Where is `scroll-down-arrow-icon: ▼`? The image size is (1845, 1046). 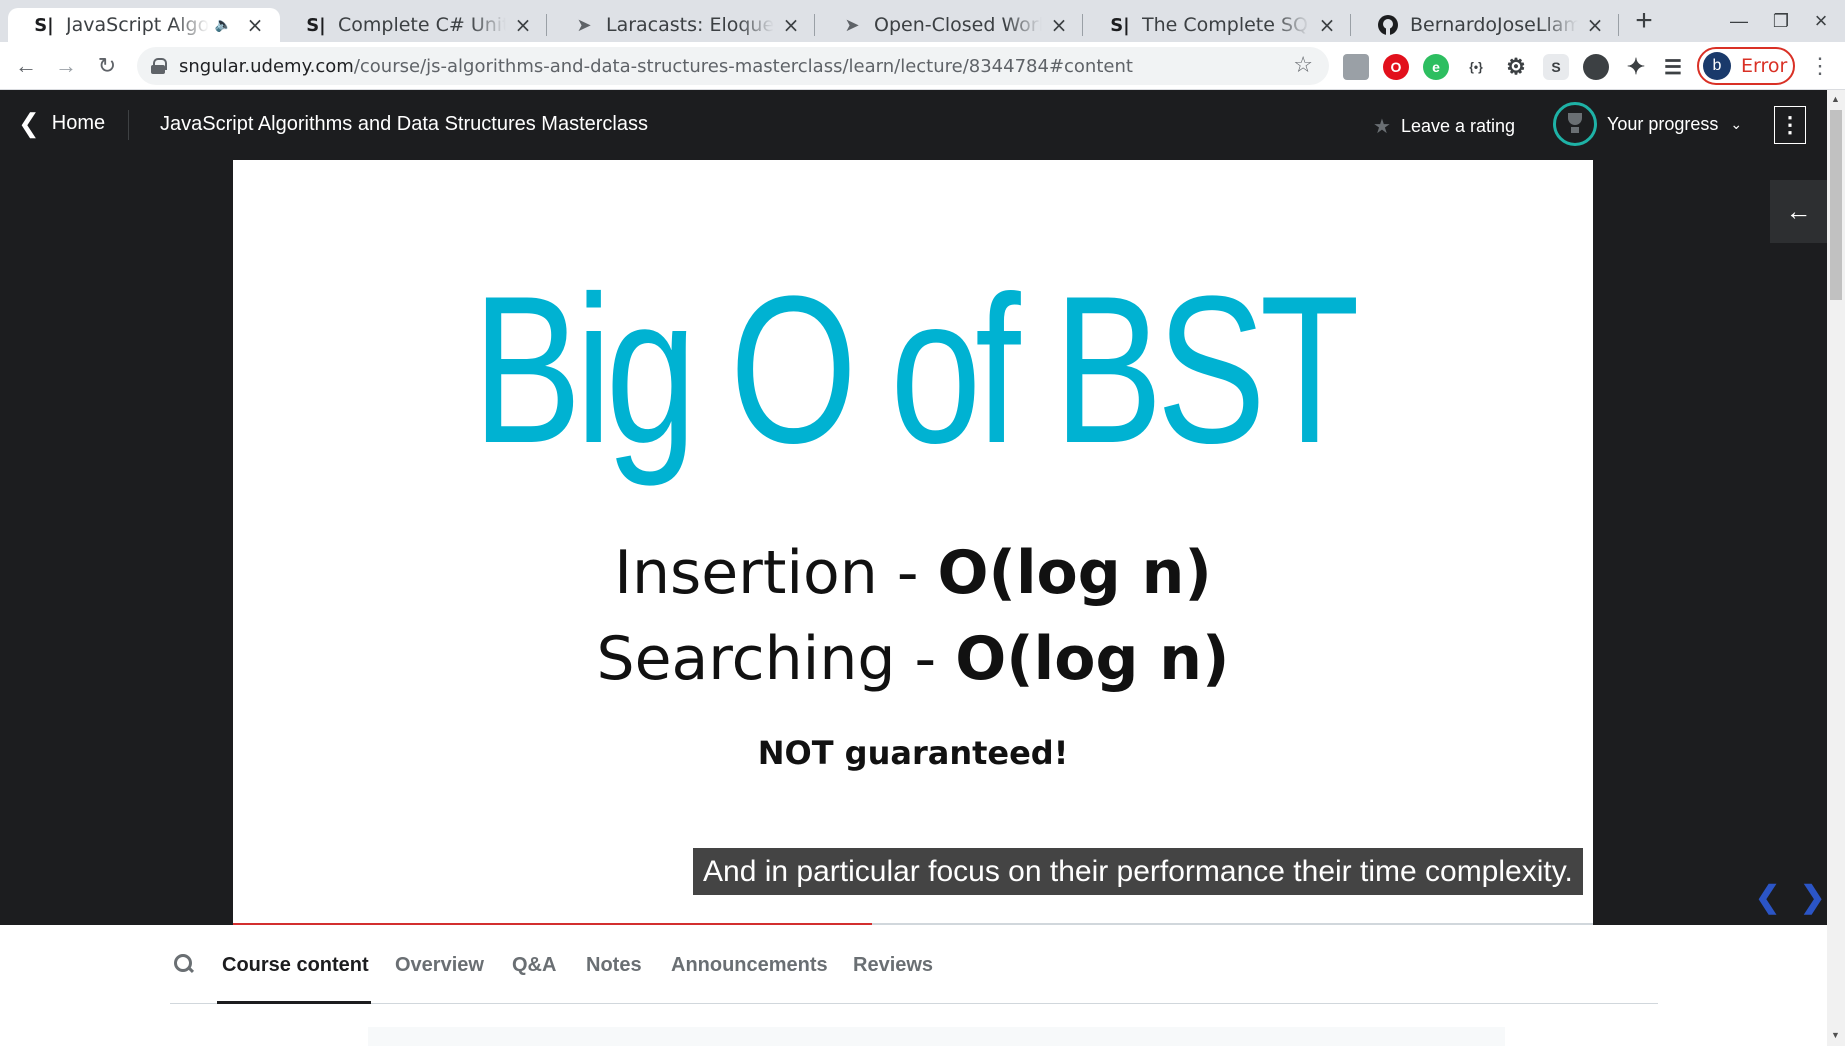
scroll-down-arrow-icon: ▼ is located at coordinates (1835, 1035).